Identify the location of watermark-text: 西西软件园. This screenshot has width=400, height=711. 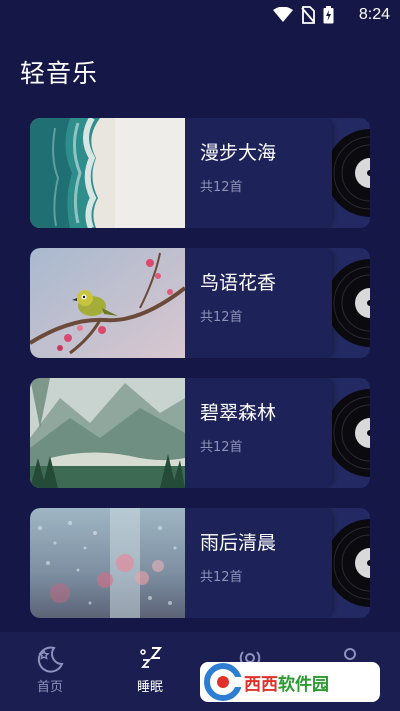
(286, 682).